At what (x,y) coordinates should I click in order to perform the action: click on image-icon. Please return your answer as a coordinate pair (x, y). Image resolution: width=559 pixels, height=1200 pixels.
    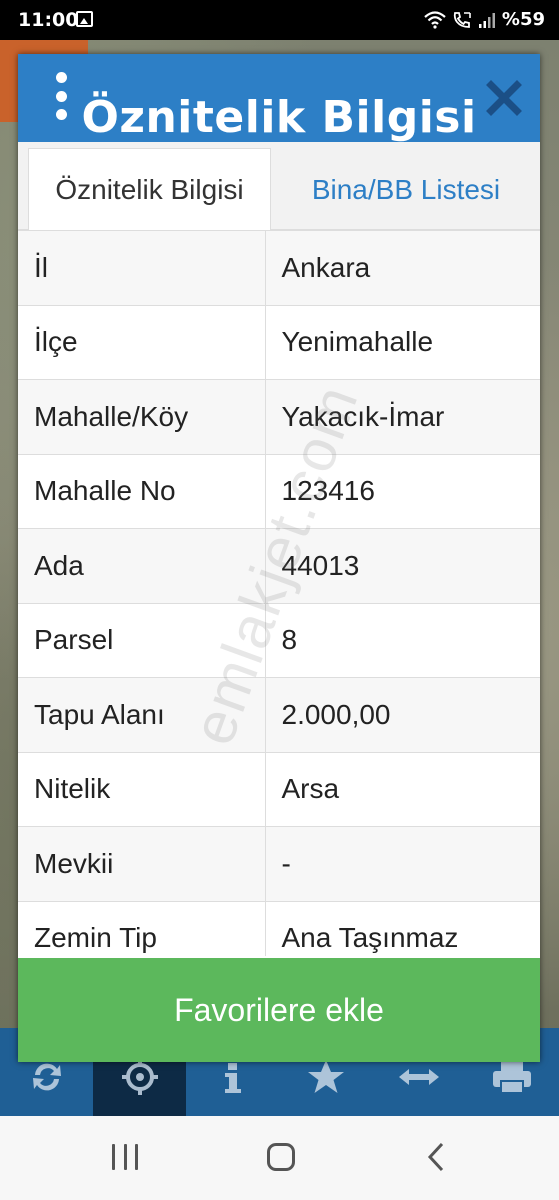
    Looking at the image, I should click on (84, 19).